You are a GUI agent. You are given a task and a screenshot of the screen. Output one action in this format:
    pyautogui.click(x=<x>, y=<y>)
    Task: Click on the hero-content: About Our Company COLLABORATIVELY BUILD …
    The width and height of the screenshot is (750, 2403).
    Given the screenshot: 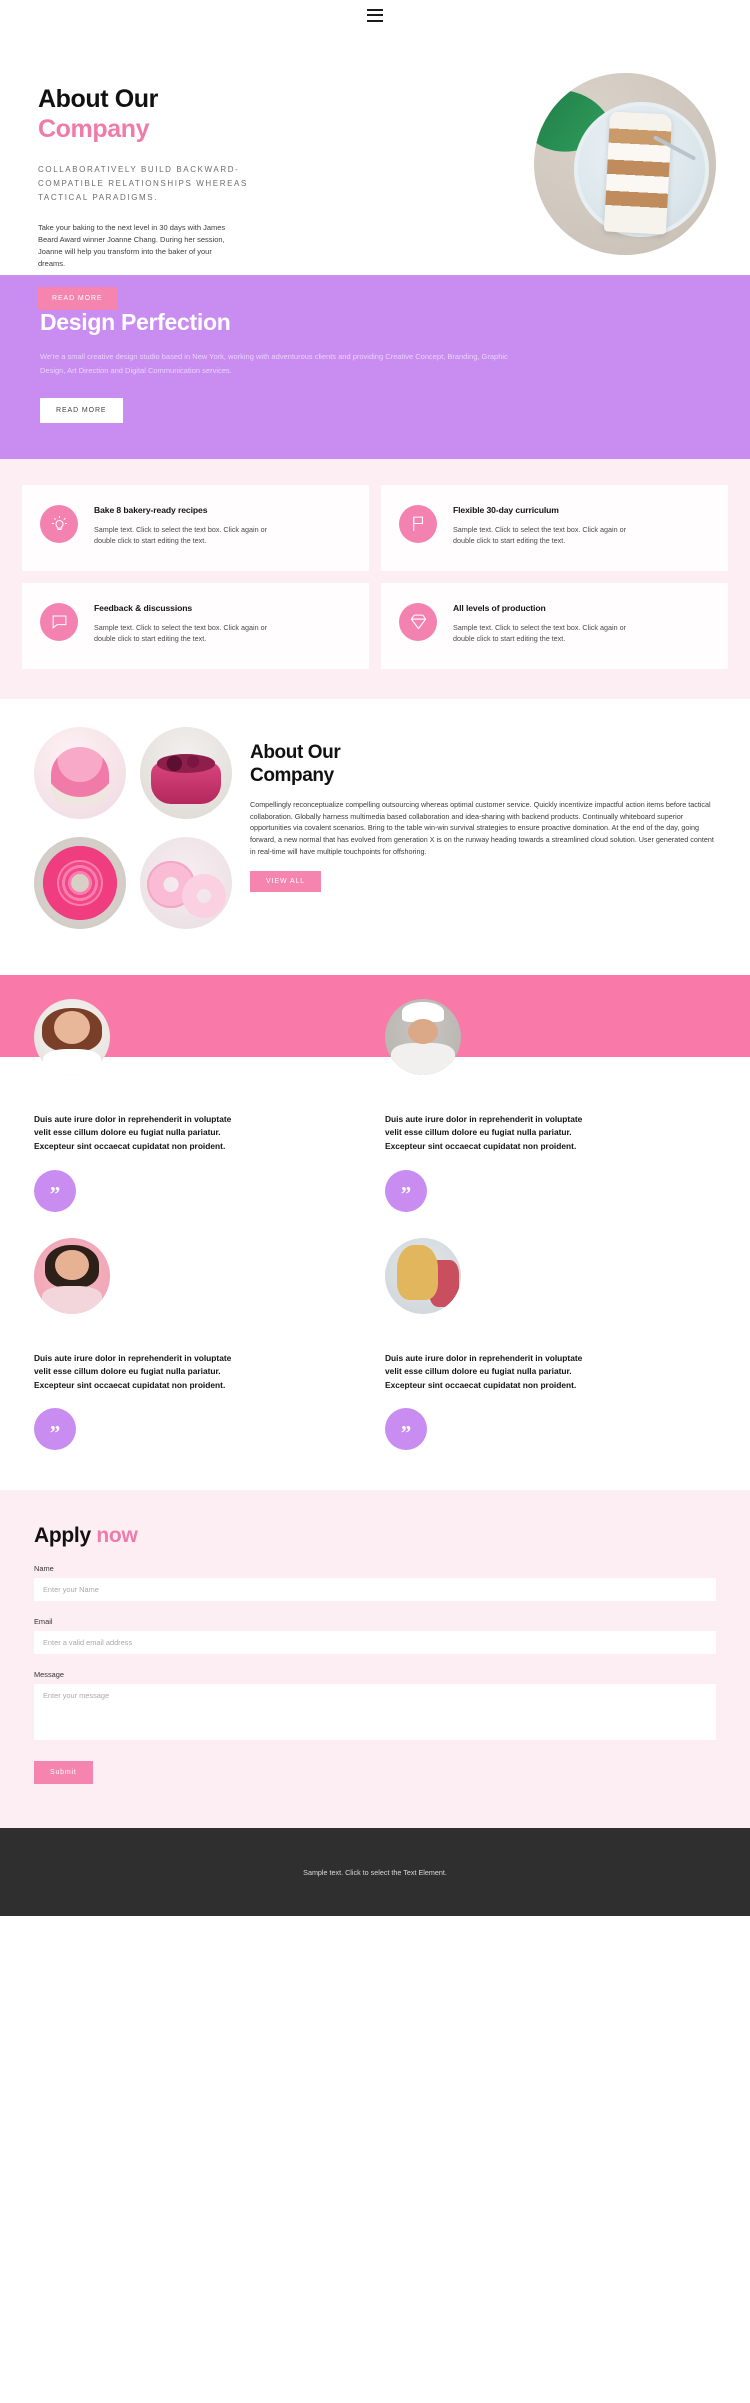 What is the action you would take?
    pyautogui.click(x=155, y=197)
    